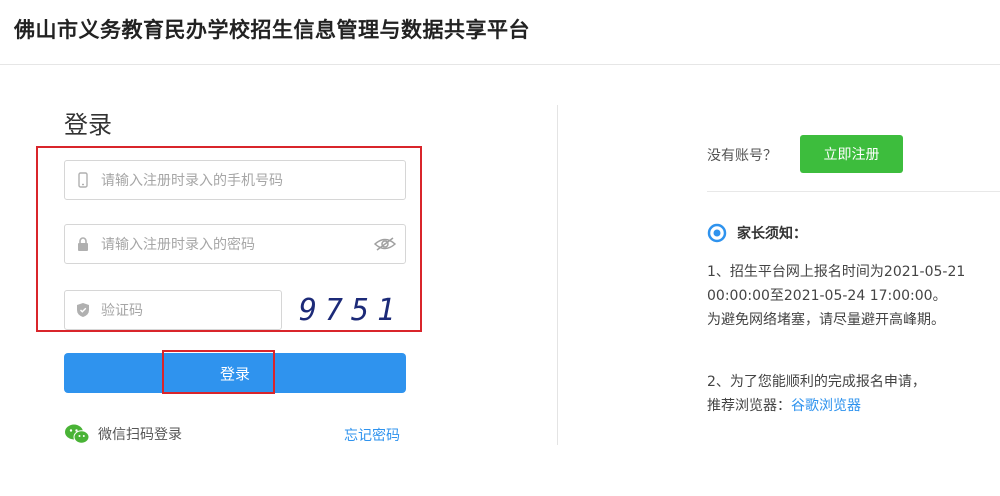 This screenshot has height=496, width=1000. What do you see at coordinates (186, 311) in the screenshot?
I see `captcha-input` at bounding box center [186, 311].